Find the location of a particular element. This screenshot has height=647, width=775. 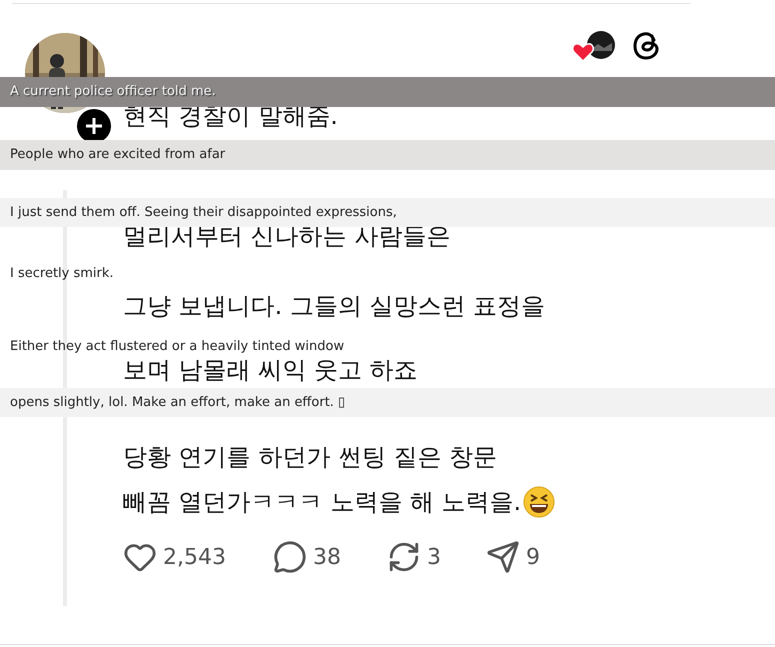

share-button: 9 is located at coordinates (526, 557).